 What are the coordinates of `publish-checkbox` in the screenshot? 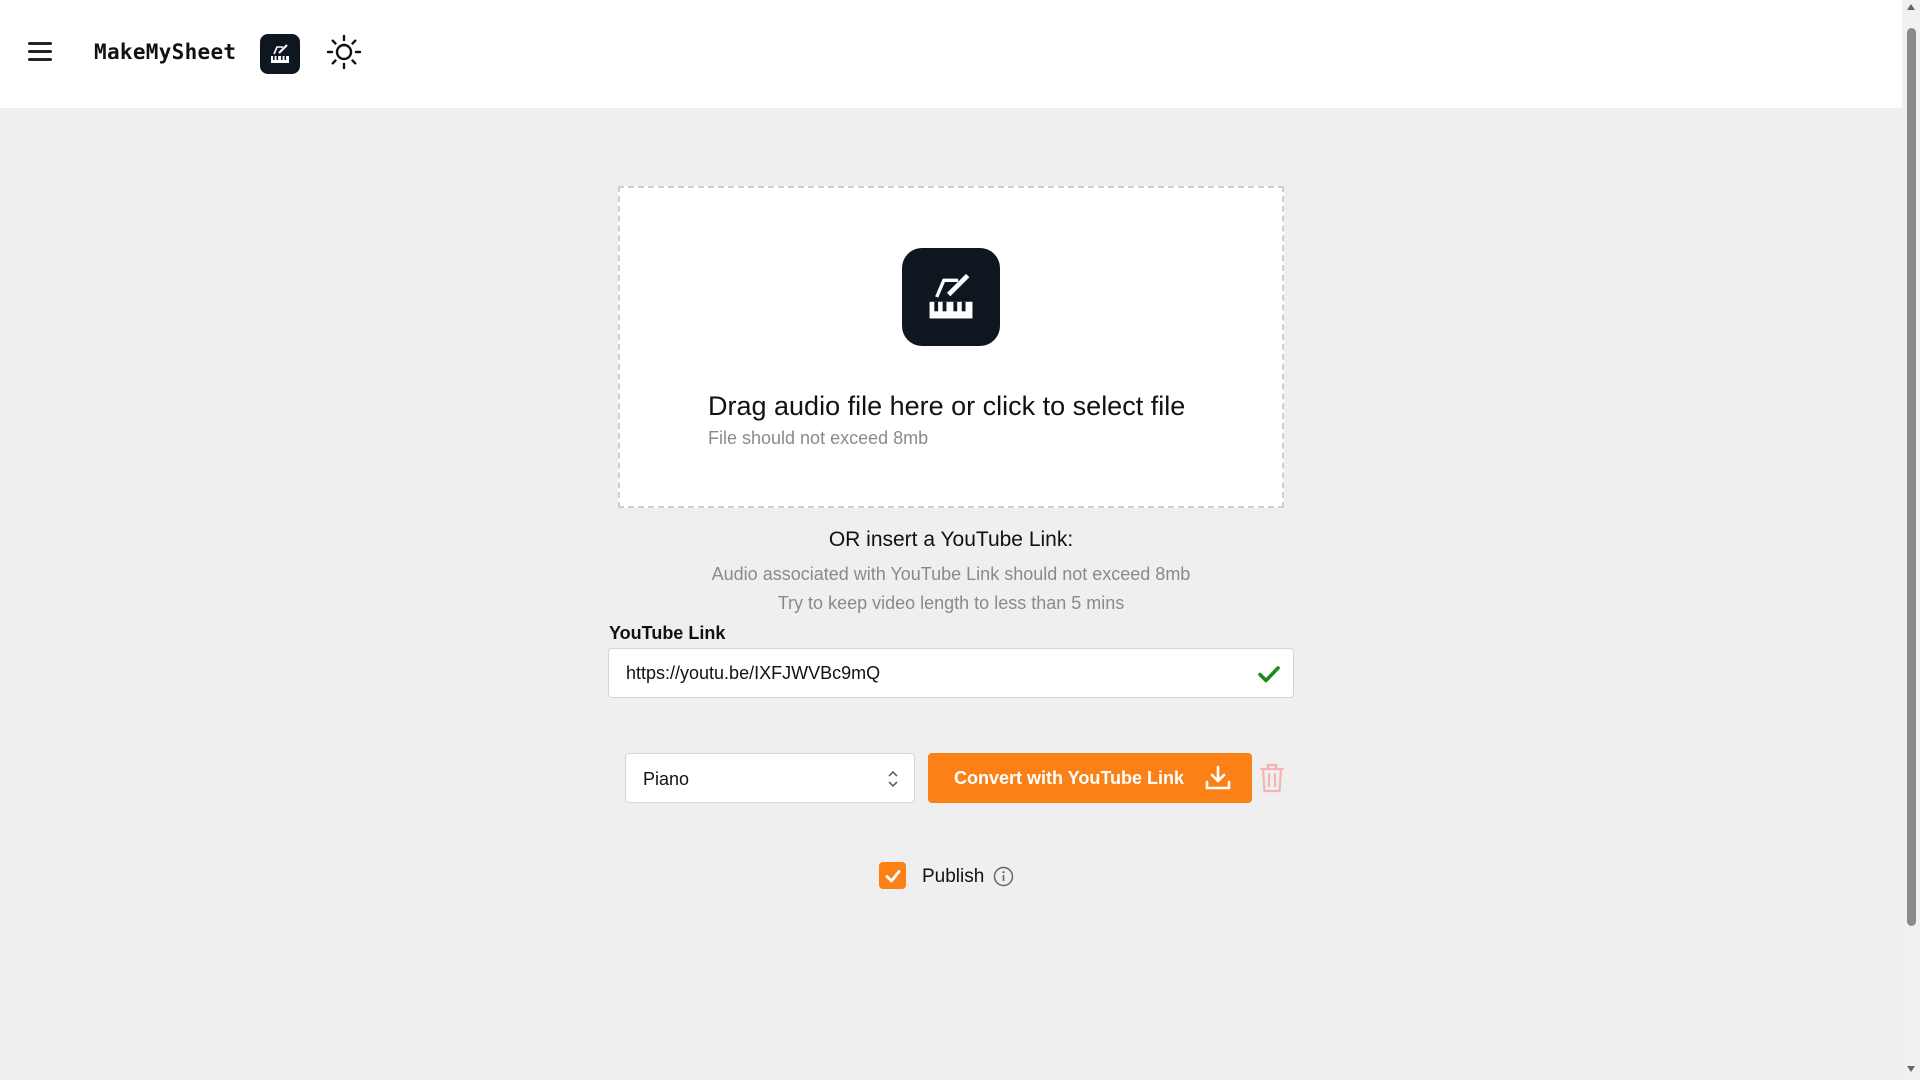 It's located at (892, 875).